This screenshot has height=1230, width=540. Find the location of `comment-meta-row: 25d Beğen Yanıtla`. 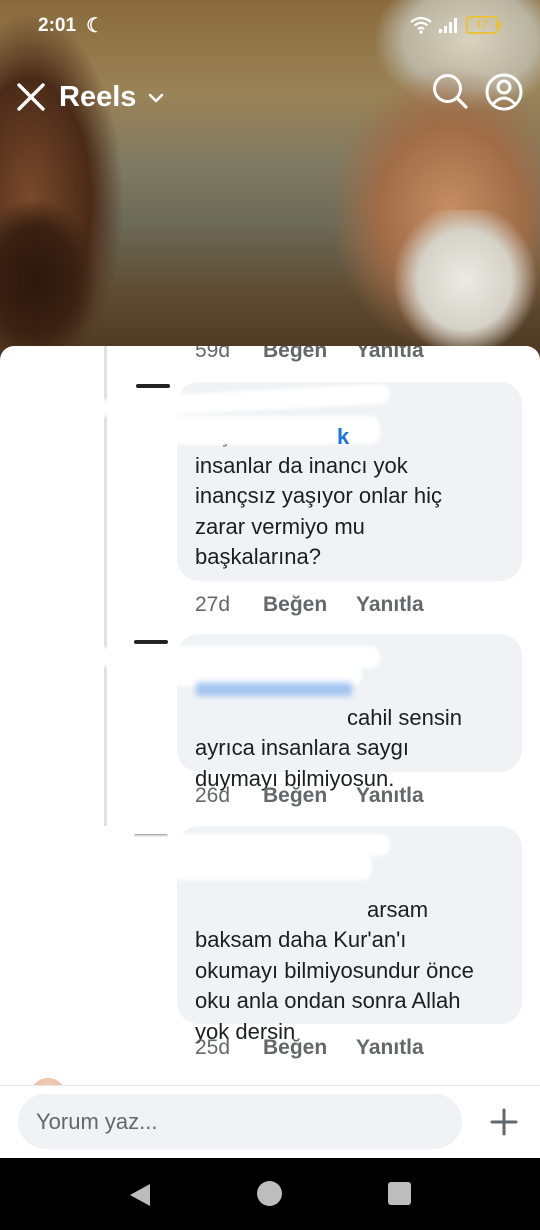

comment-meta-row: 25d Beğen Yanıtla is located at coordinates (309, 1048).